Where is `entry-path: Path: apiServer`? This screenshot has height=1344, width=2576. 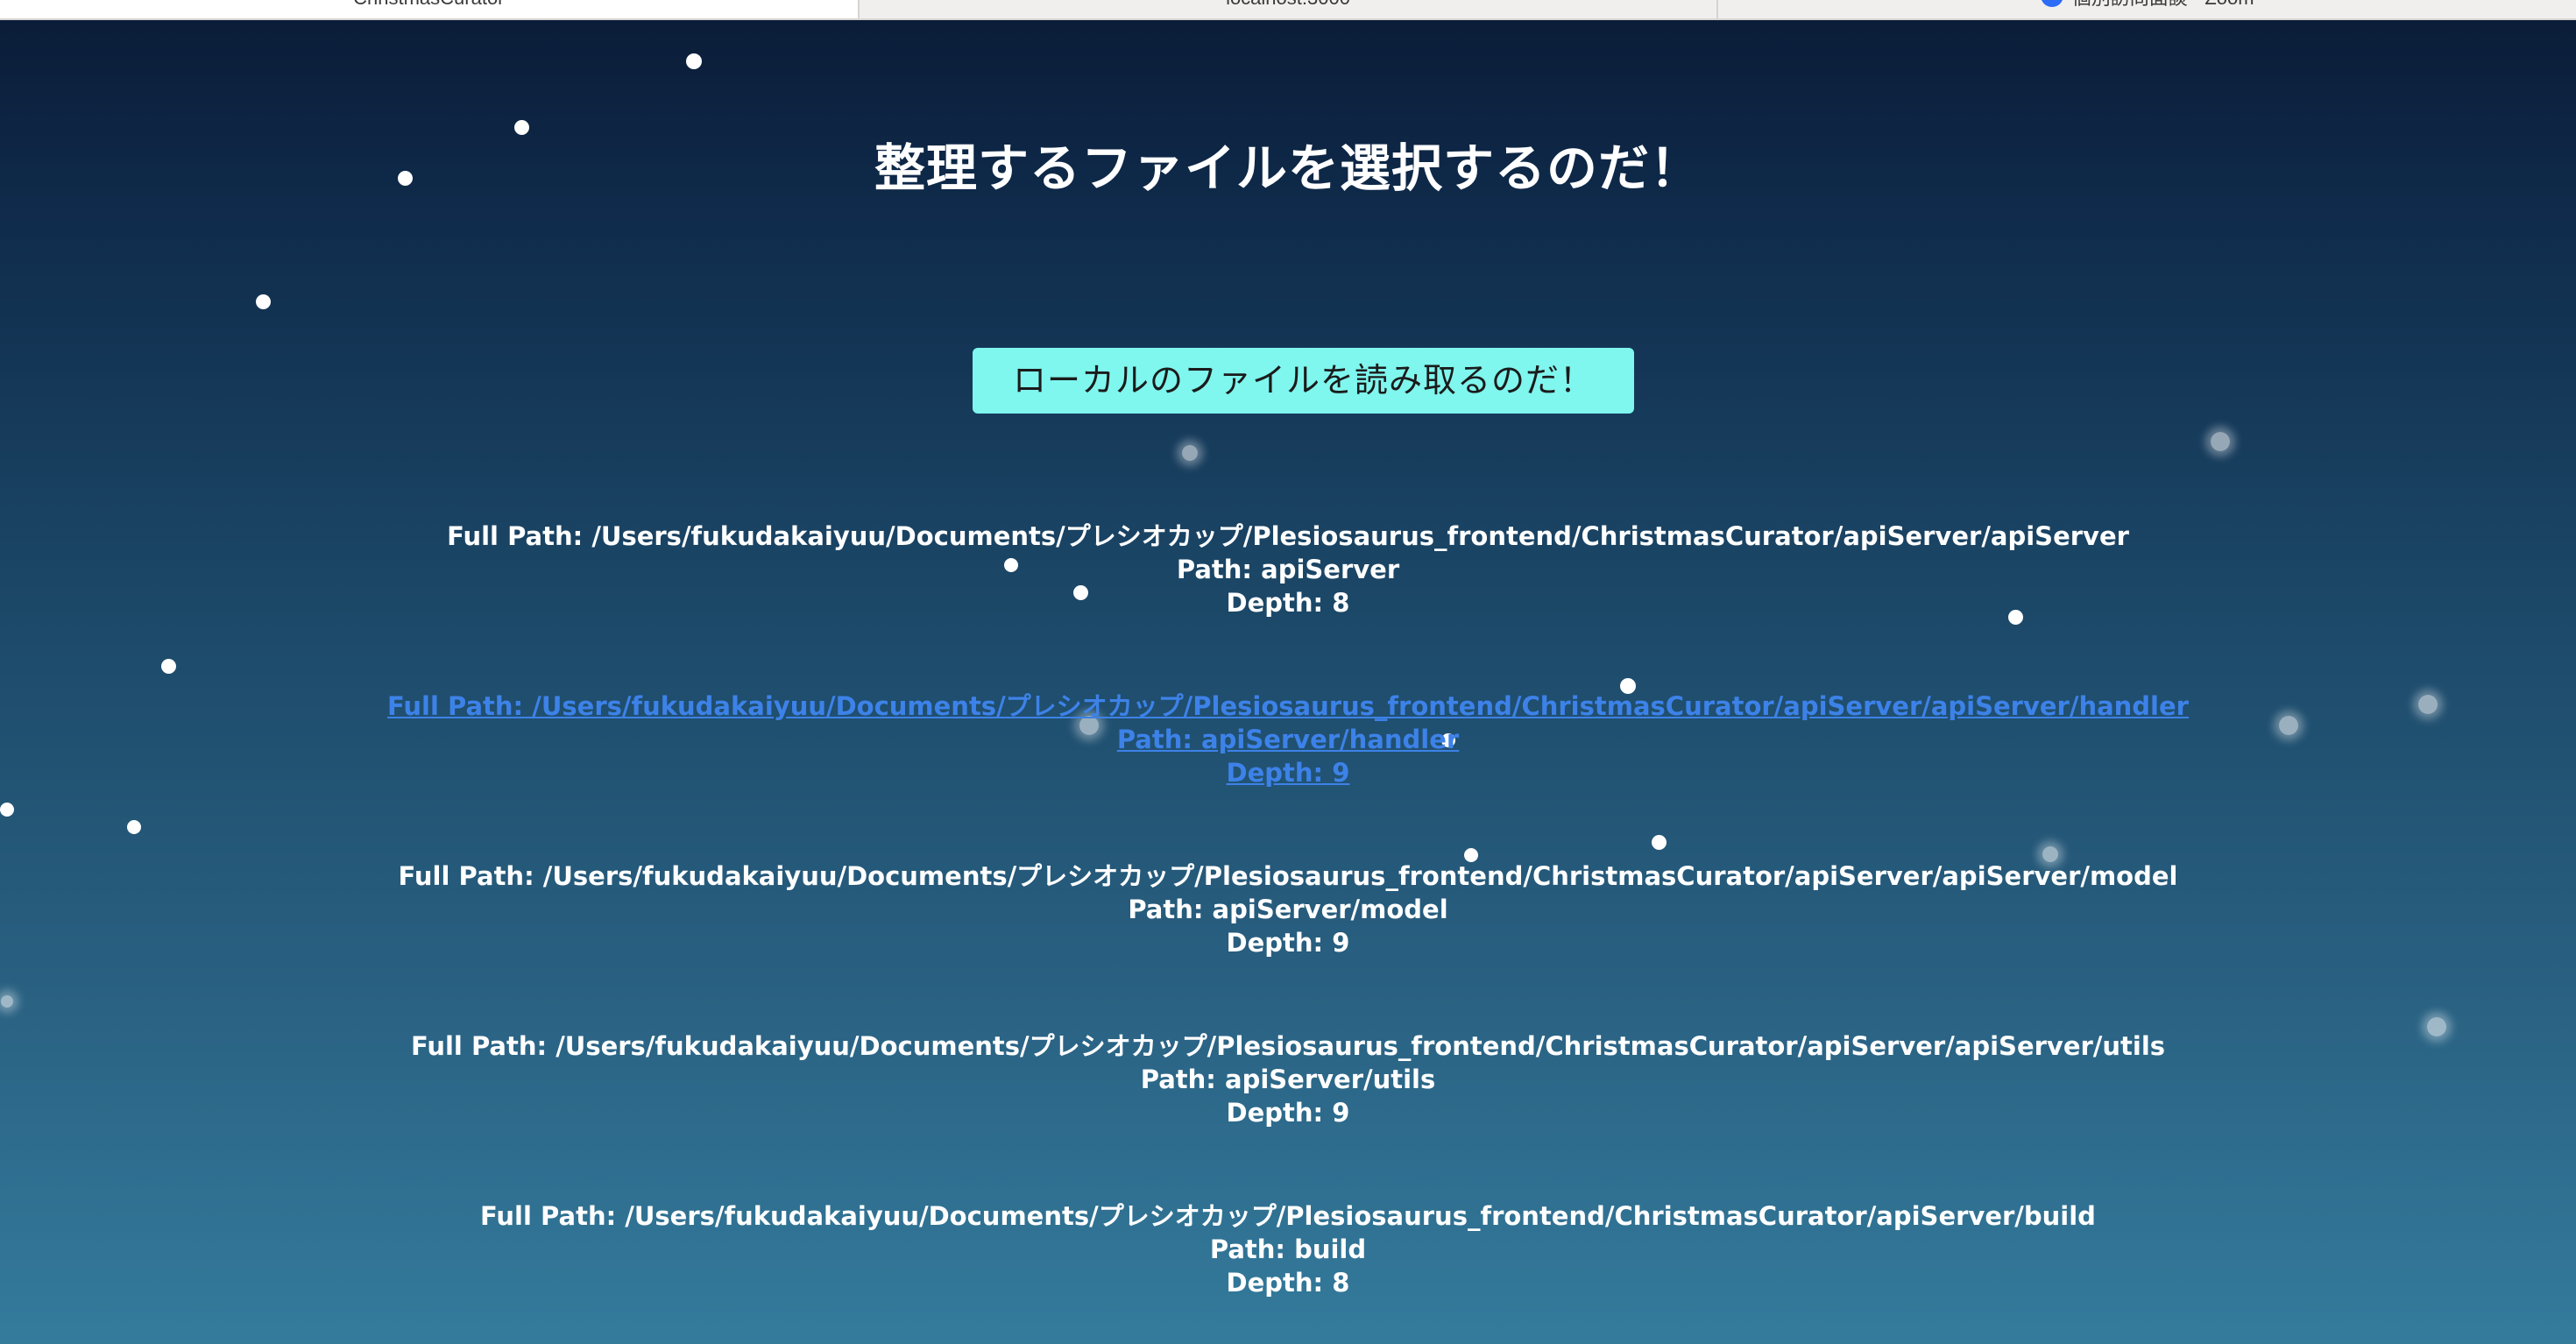
entry-path: Path: apiServer is located at coordinates (1288, 570).